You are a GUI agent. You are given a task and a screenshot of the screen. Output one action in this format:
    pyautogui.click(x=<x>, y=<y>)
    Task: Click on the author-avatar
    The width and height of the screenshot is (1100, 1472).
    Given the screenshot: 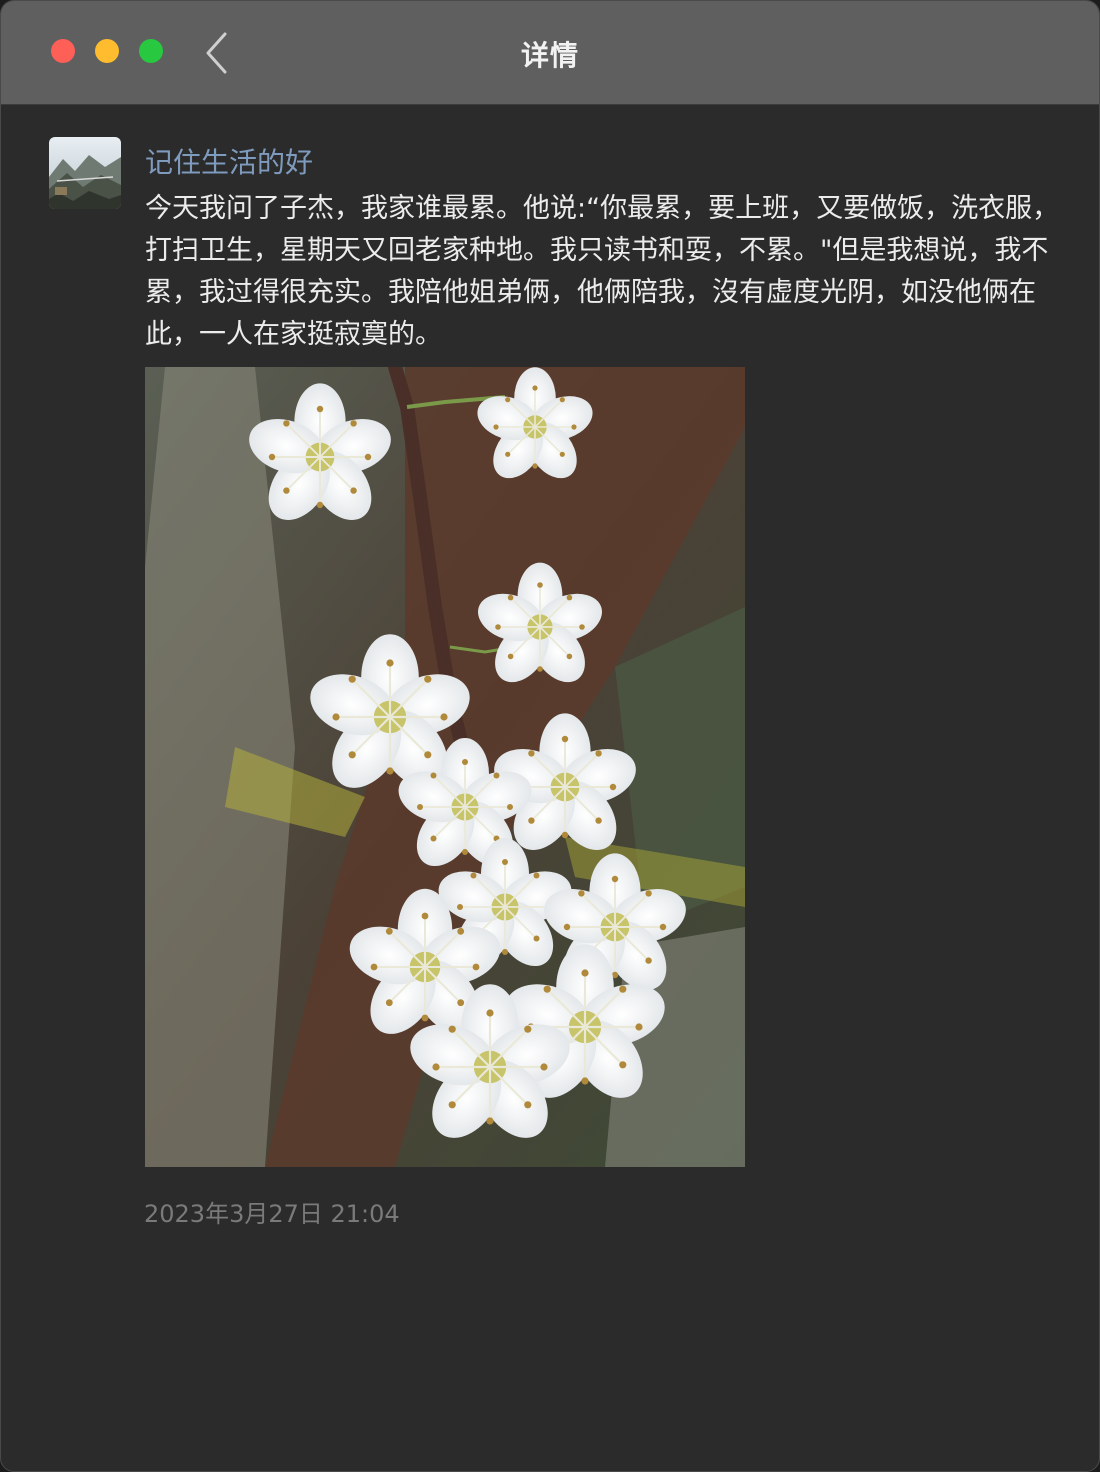 What is the action you would take?
    pyautogui.click(x=85, y=173)
    